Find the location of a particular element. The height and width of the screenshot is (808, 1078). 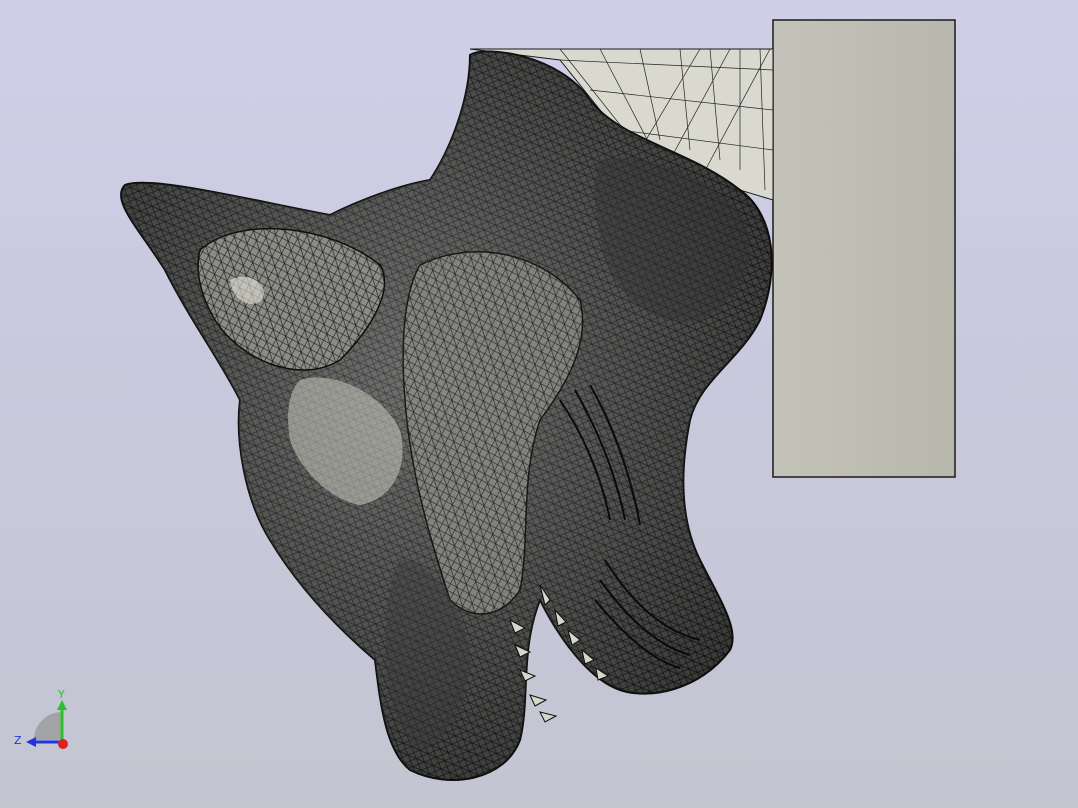

y-axis-label: Y is located at coordinates (61, 694).